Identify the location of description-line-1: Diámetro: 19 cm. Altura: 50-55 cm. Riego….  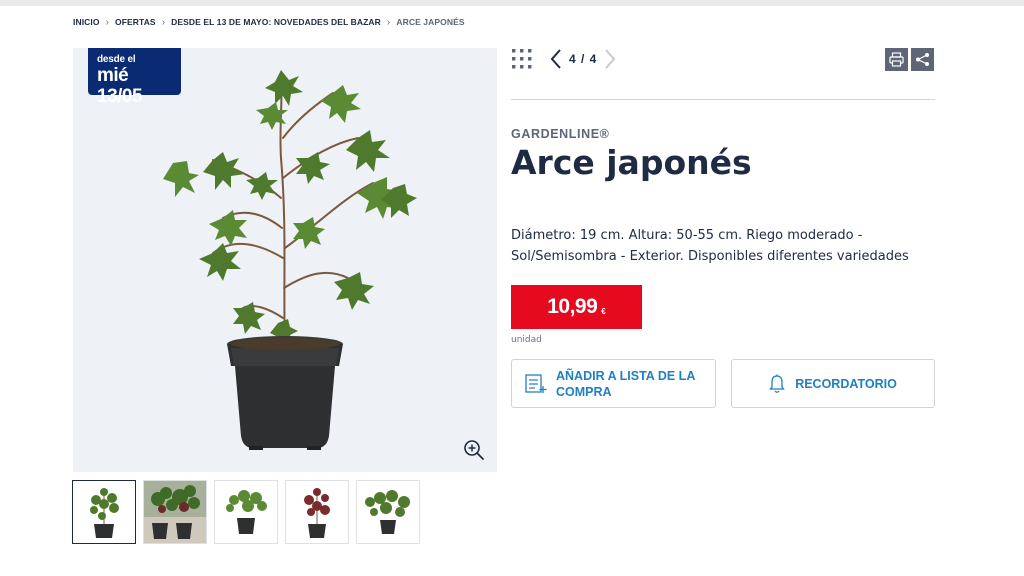
(687, 235).